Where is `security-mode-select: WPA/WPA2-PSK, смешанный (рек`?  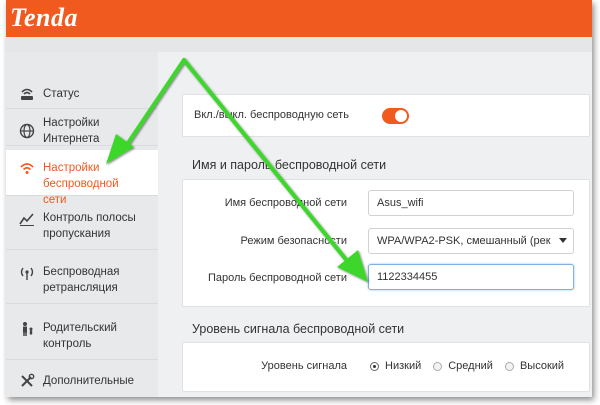 security-mode-select: WPA/WPA2-PSK, смешанный (рек is located at coordinates (471, 241).